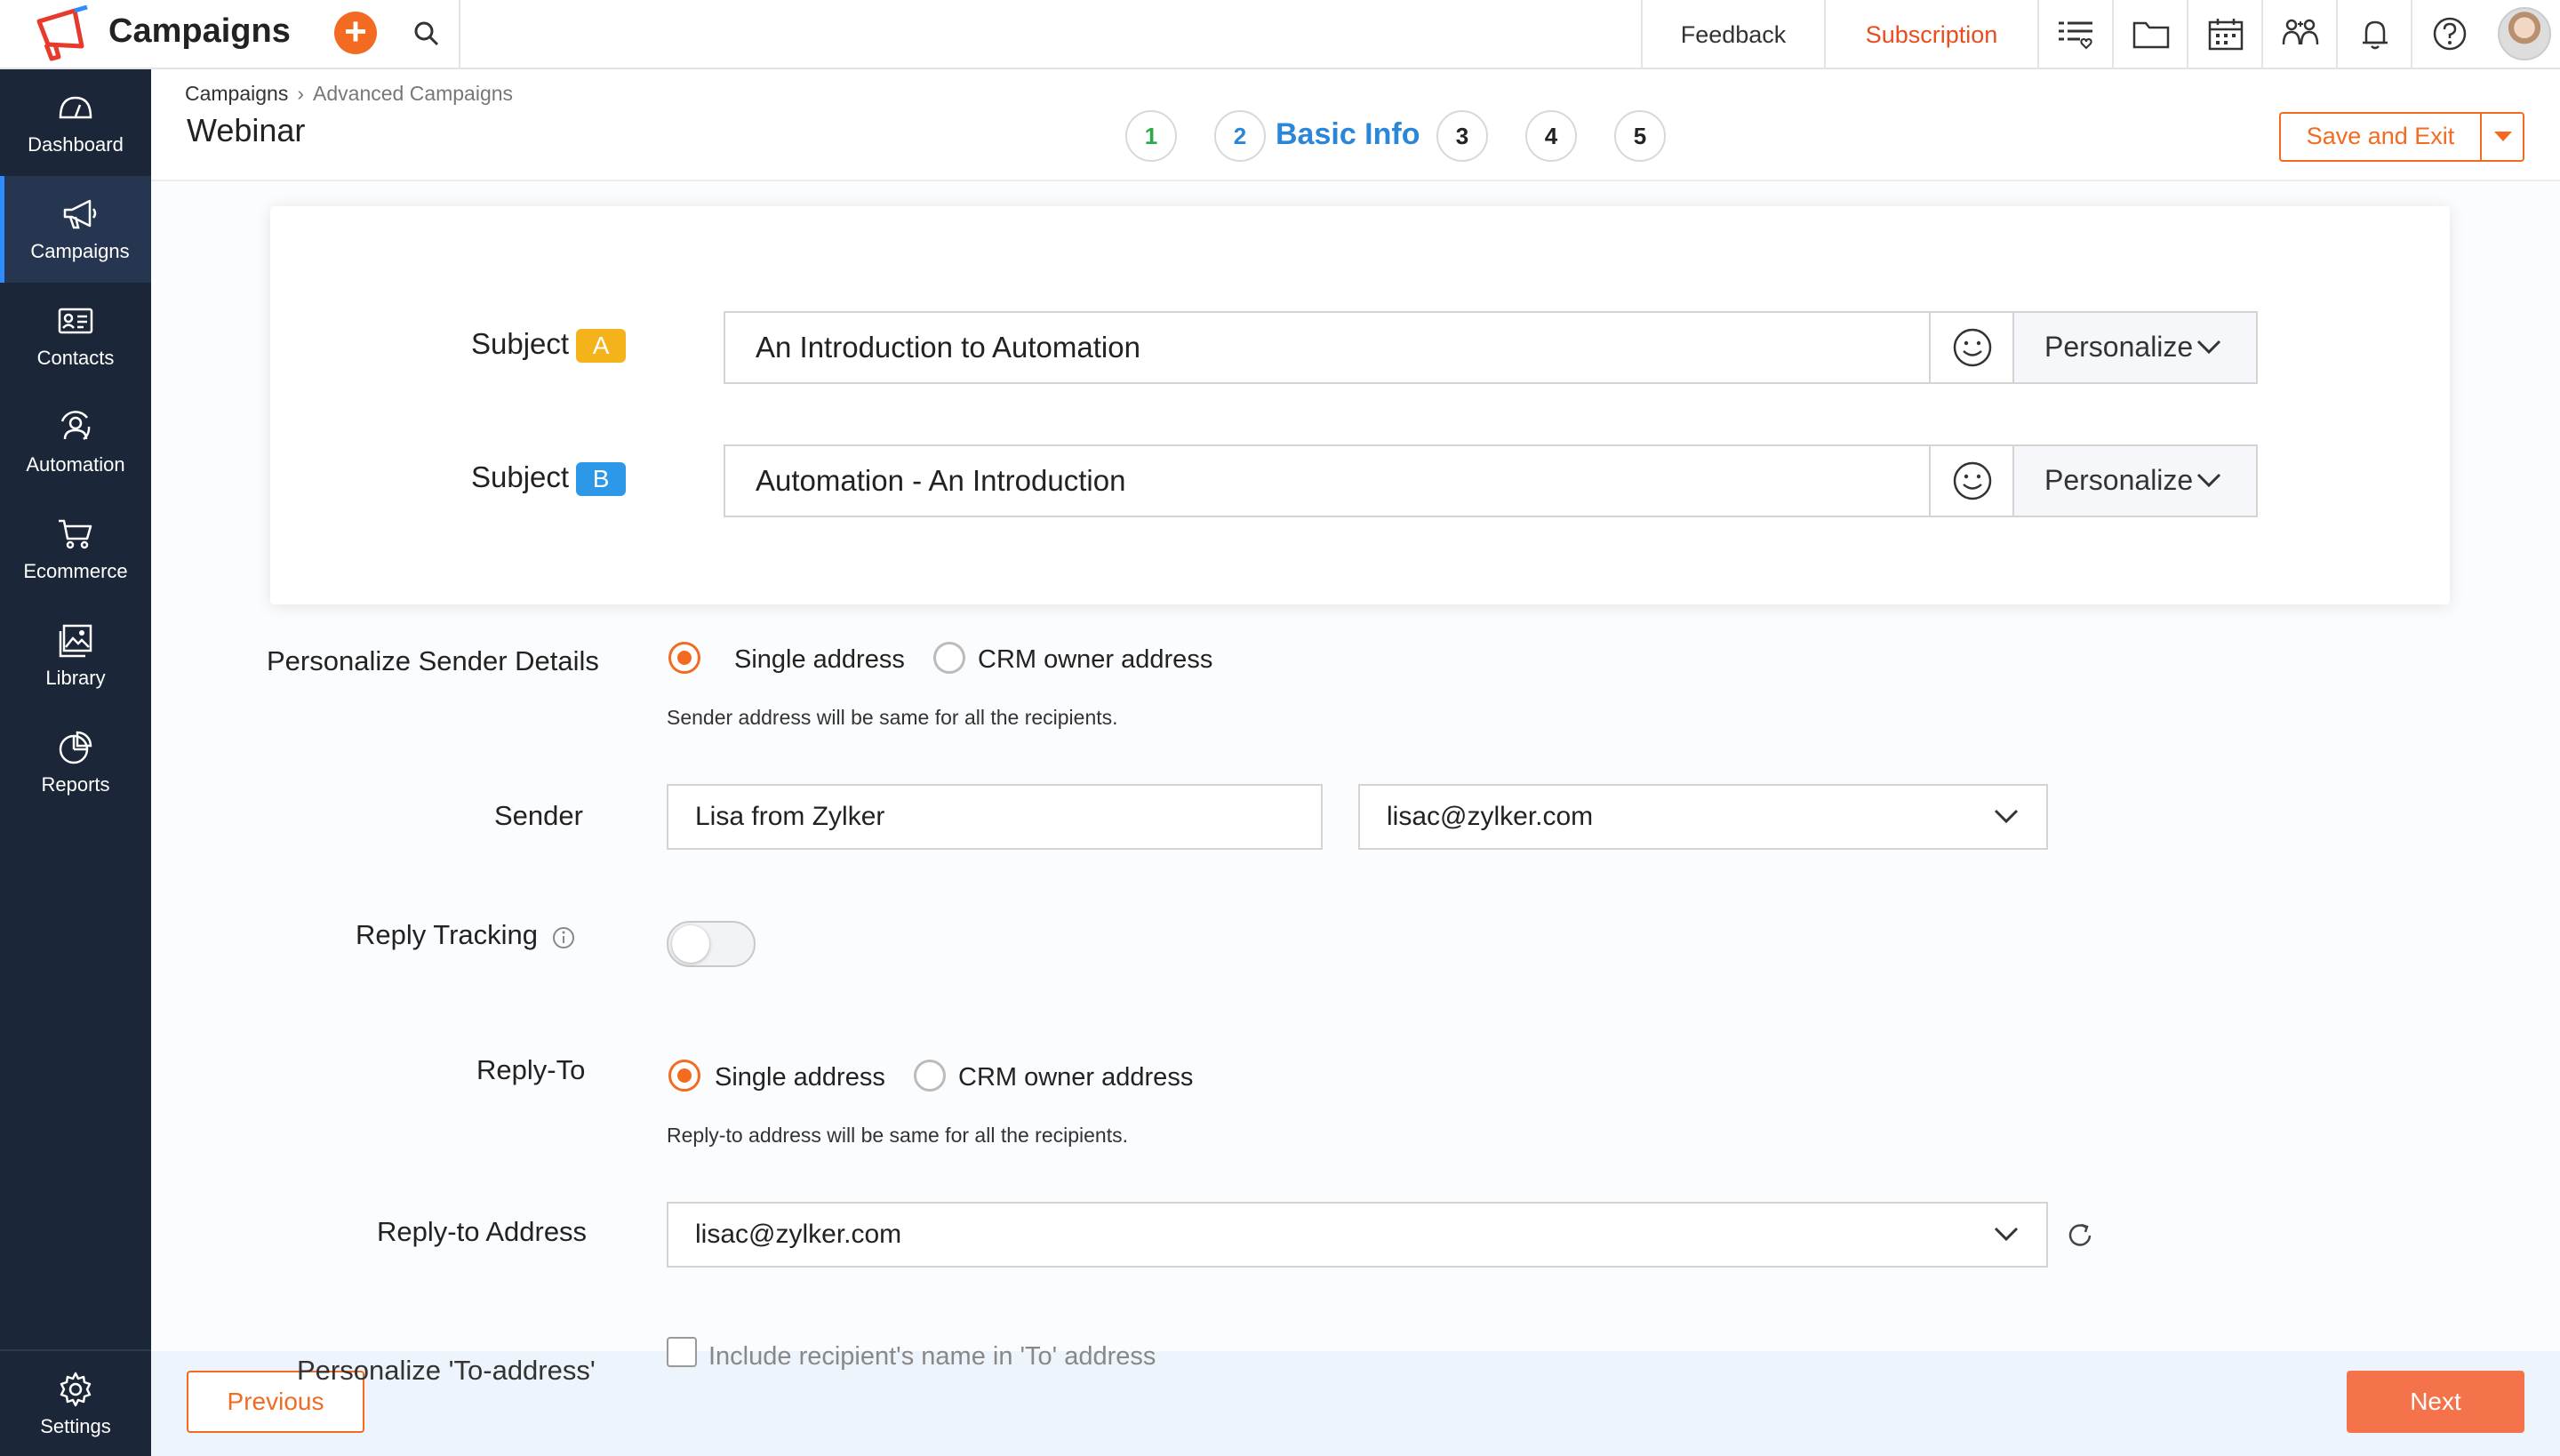 Image resolution: width=2560 pixels, height=1456 pixels. Describe the element at coordinates (2080, 1235) in the screenshot. I see `refresh-icon` at that location.